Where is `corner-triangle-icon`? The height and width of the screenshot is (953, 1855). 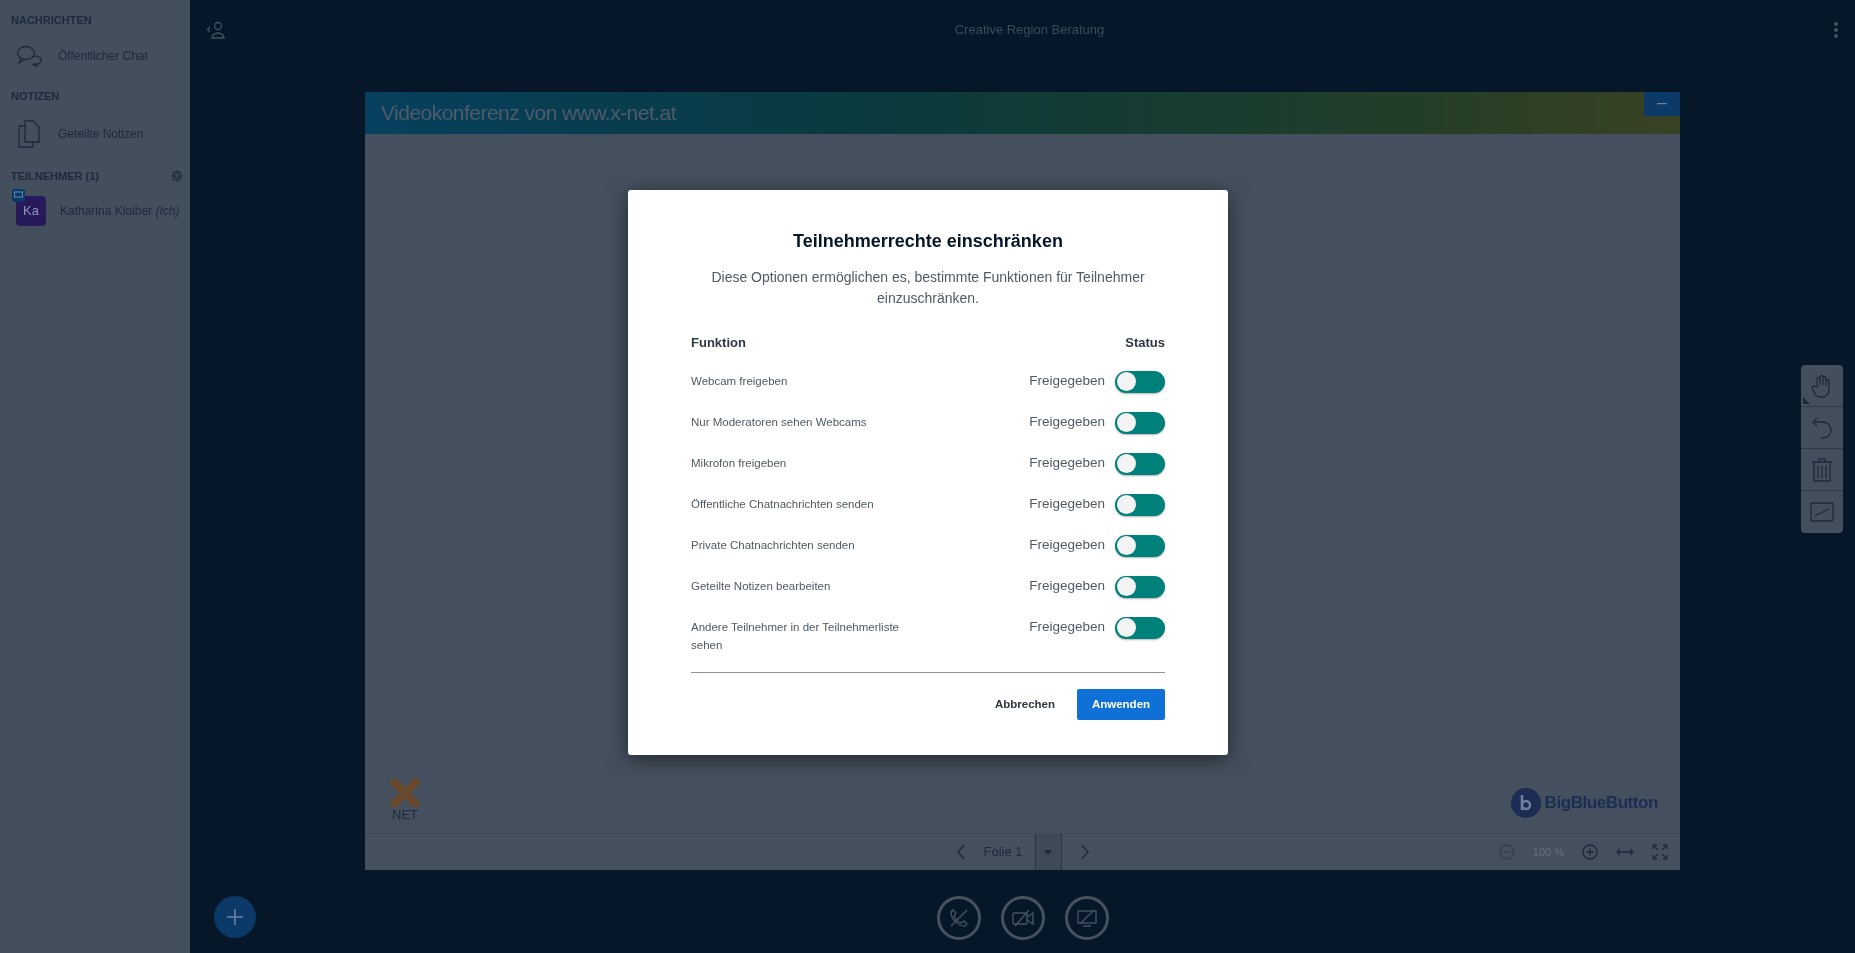 corner-triangle-icon is located at coordinates (1806, 400).